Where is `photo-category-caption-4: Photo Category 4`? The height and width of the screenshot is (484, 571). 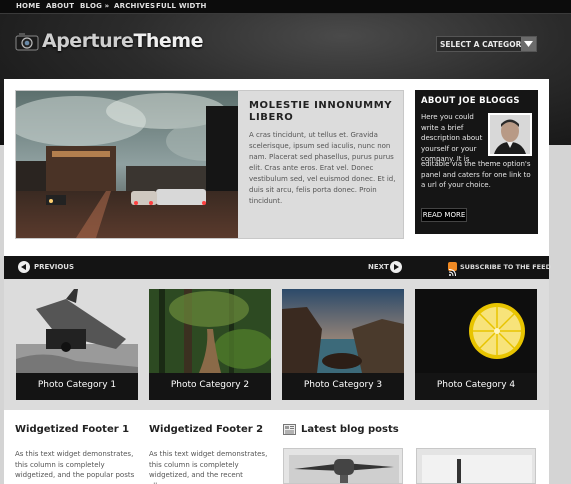
photo-category-caption-4: Photo Category 4 is located at coordinates (476, 385).